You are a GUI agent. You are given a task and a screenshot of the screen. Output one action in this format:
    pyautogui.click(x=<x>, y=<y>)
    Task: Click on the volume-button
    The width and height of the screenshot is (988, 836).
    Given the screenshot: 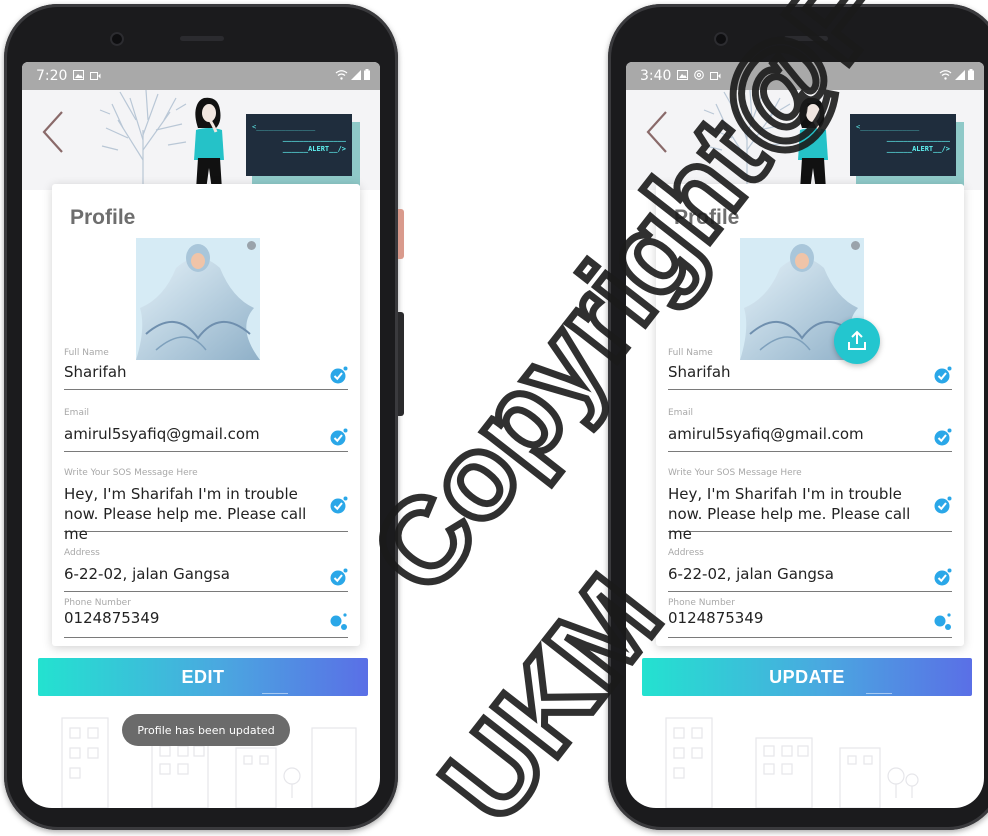 What is the action you would take?
    pyautogui.click(x=401, y=234)
    